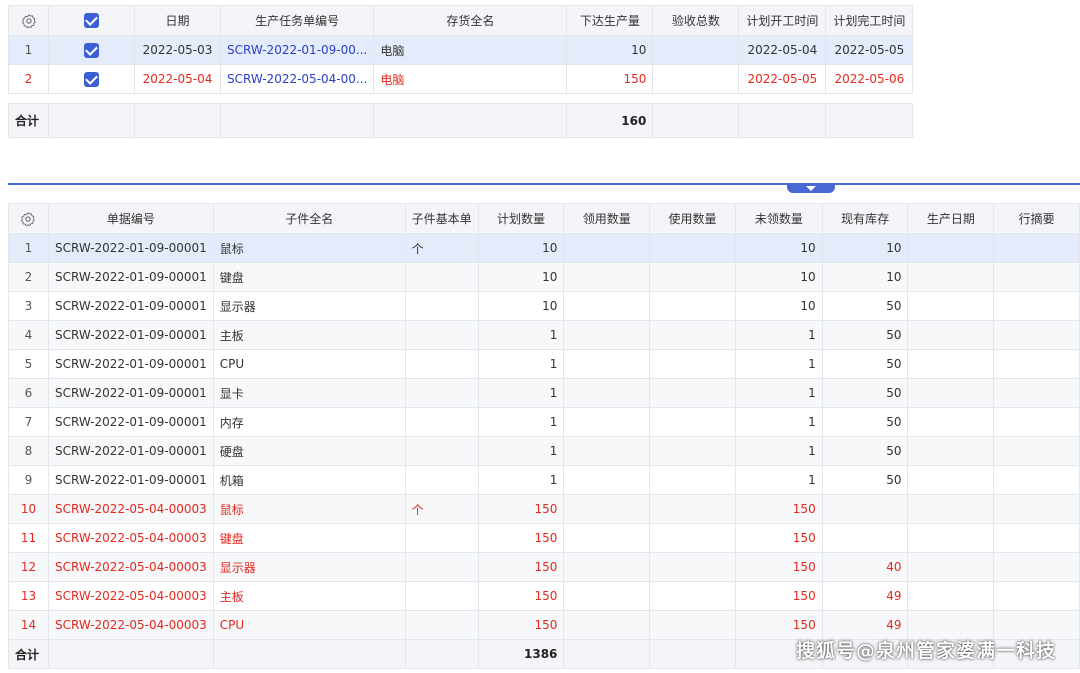 Image resolution: width=1080 pixels, height=673 pixels. What do you see at coordinates (925, 651) in the screenshot?
I see `watermark: 搜狐号@泉州管家婆满一科技` at bounding box center [925, 651].